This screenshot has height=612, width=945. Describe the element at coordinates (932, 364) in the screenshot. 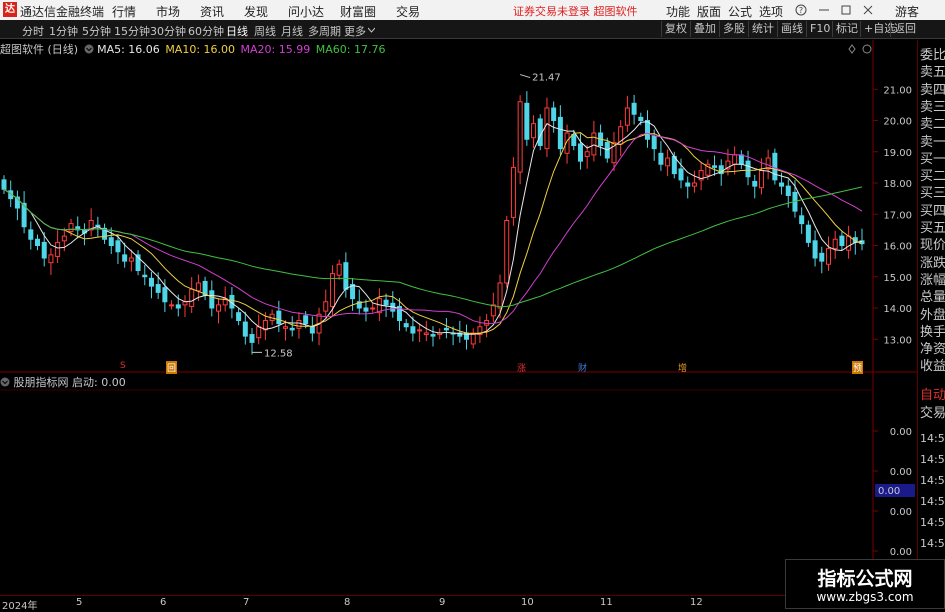

I see `sidebar-item: 收益` at that location.